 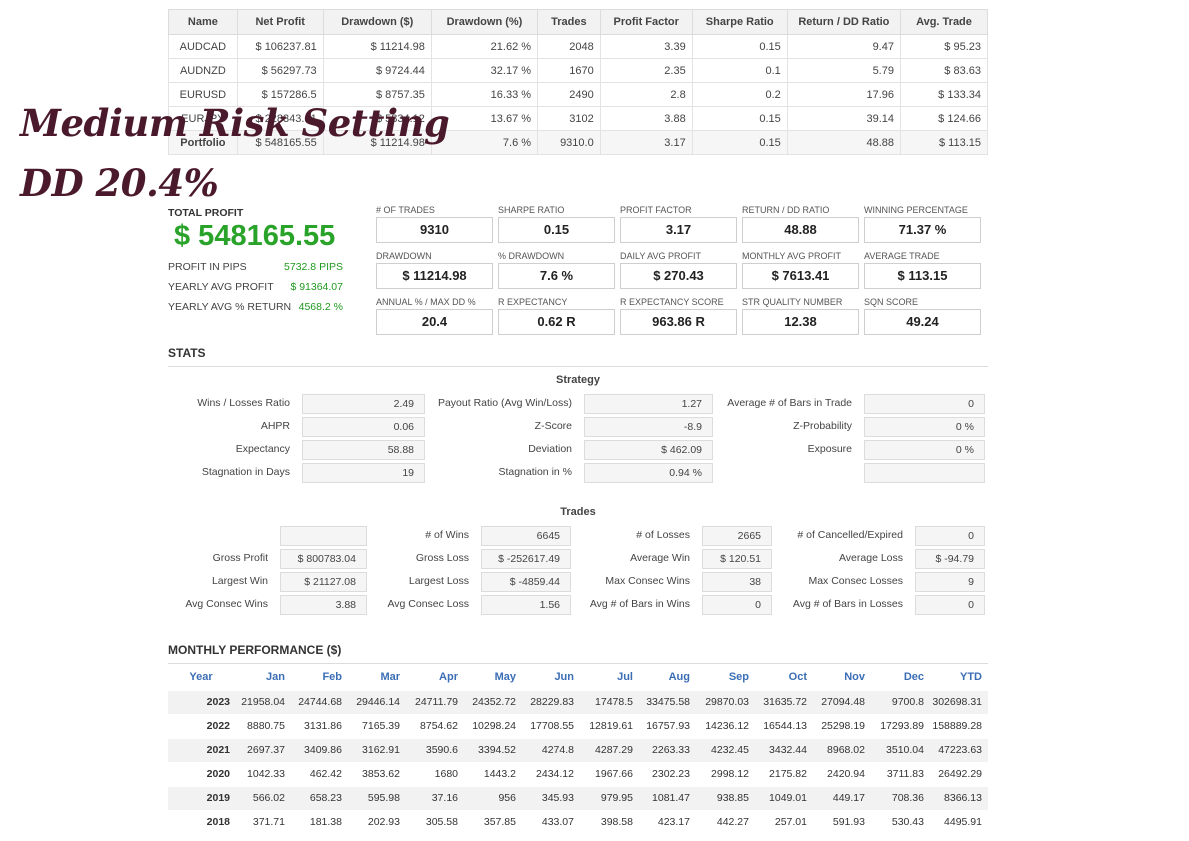 I want to click on symbols-table-cell: 17.96, so click(x=843, y=94).